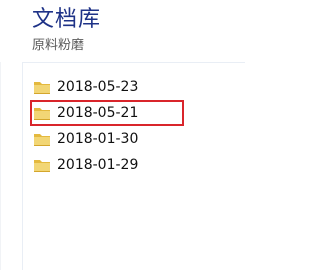 The width and height of the screenshot is (320, 270). I want to click on navigation-pane-edge, so click(0, 166).